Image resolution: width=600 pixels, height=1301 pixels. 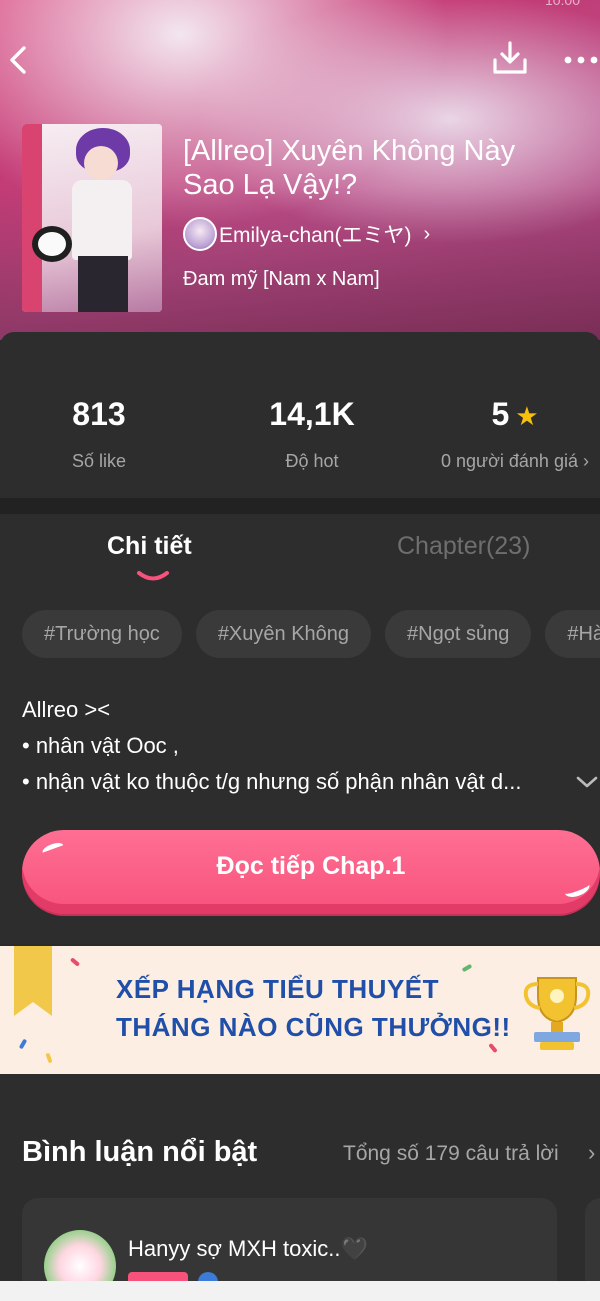 What do you see at coordinates (52, 244) in the screenshot?
I see `panda-illustration` at bounding box center [52, 244].